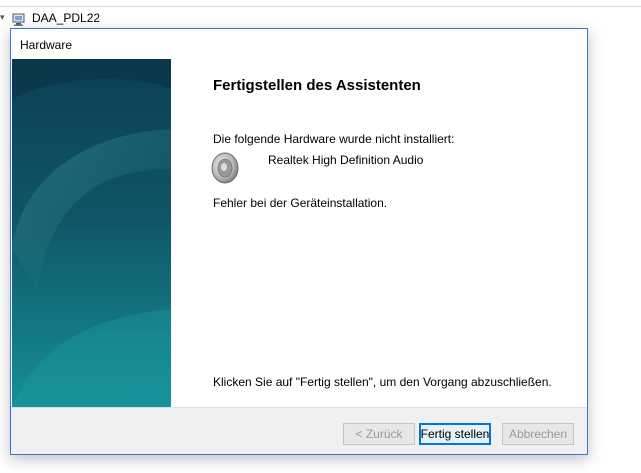  What do you see at coordinates (379, 434) in the screenshot?
I see `back-button: < Zurück` at bounding box center [379, 434].